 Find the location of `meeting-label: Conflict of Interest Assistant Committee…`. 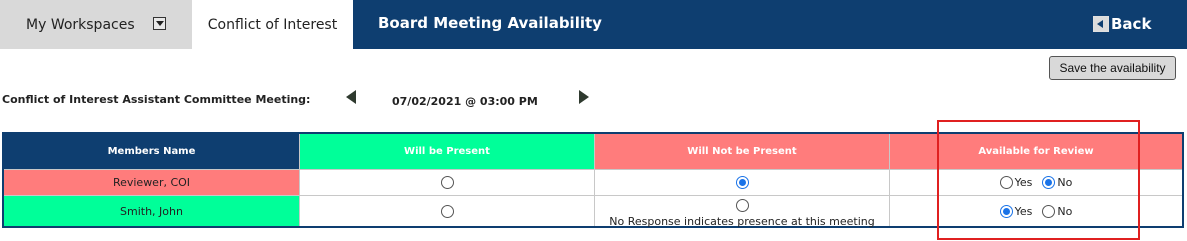

meeting-label: Conflict of Interest Assistant Committee… is located at coordinates (156, 99).